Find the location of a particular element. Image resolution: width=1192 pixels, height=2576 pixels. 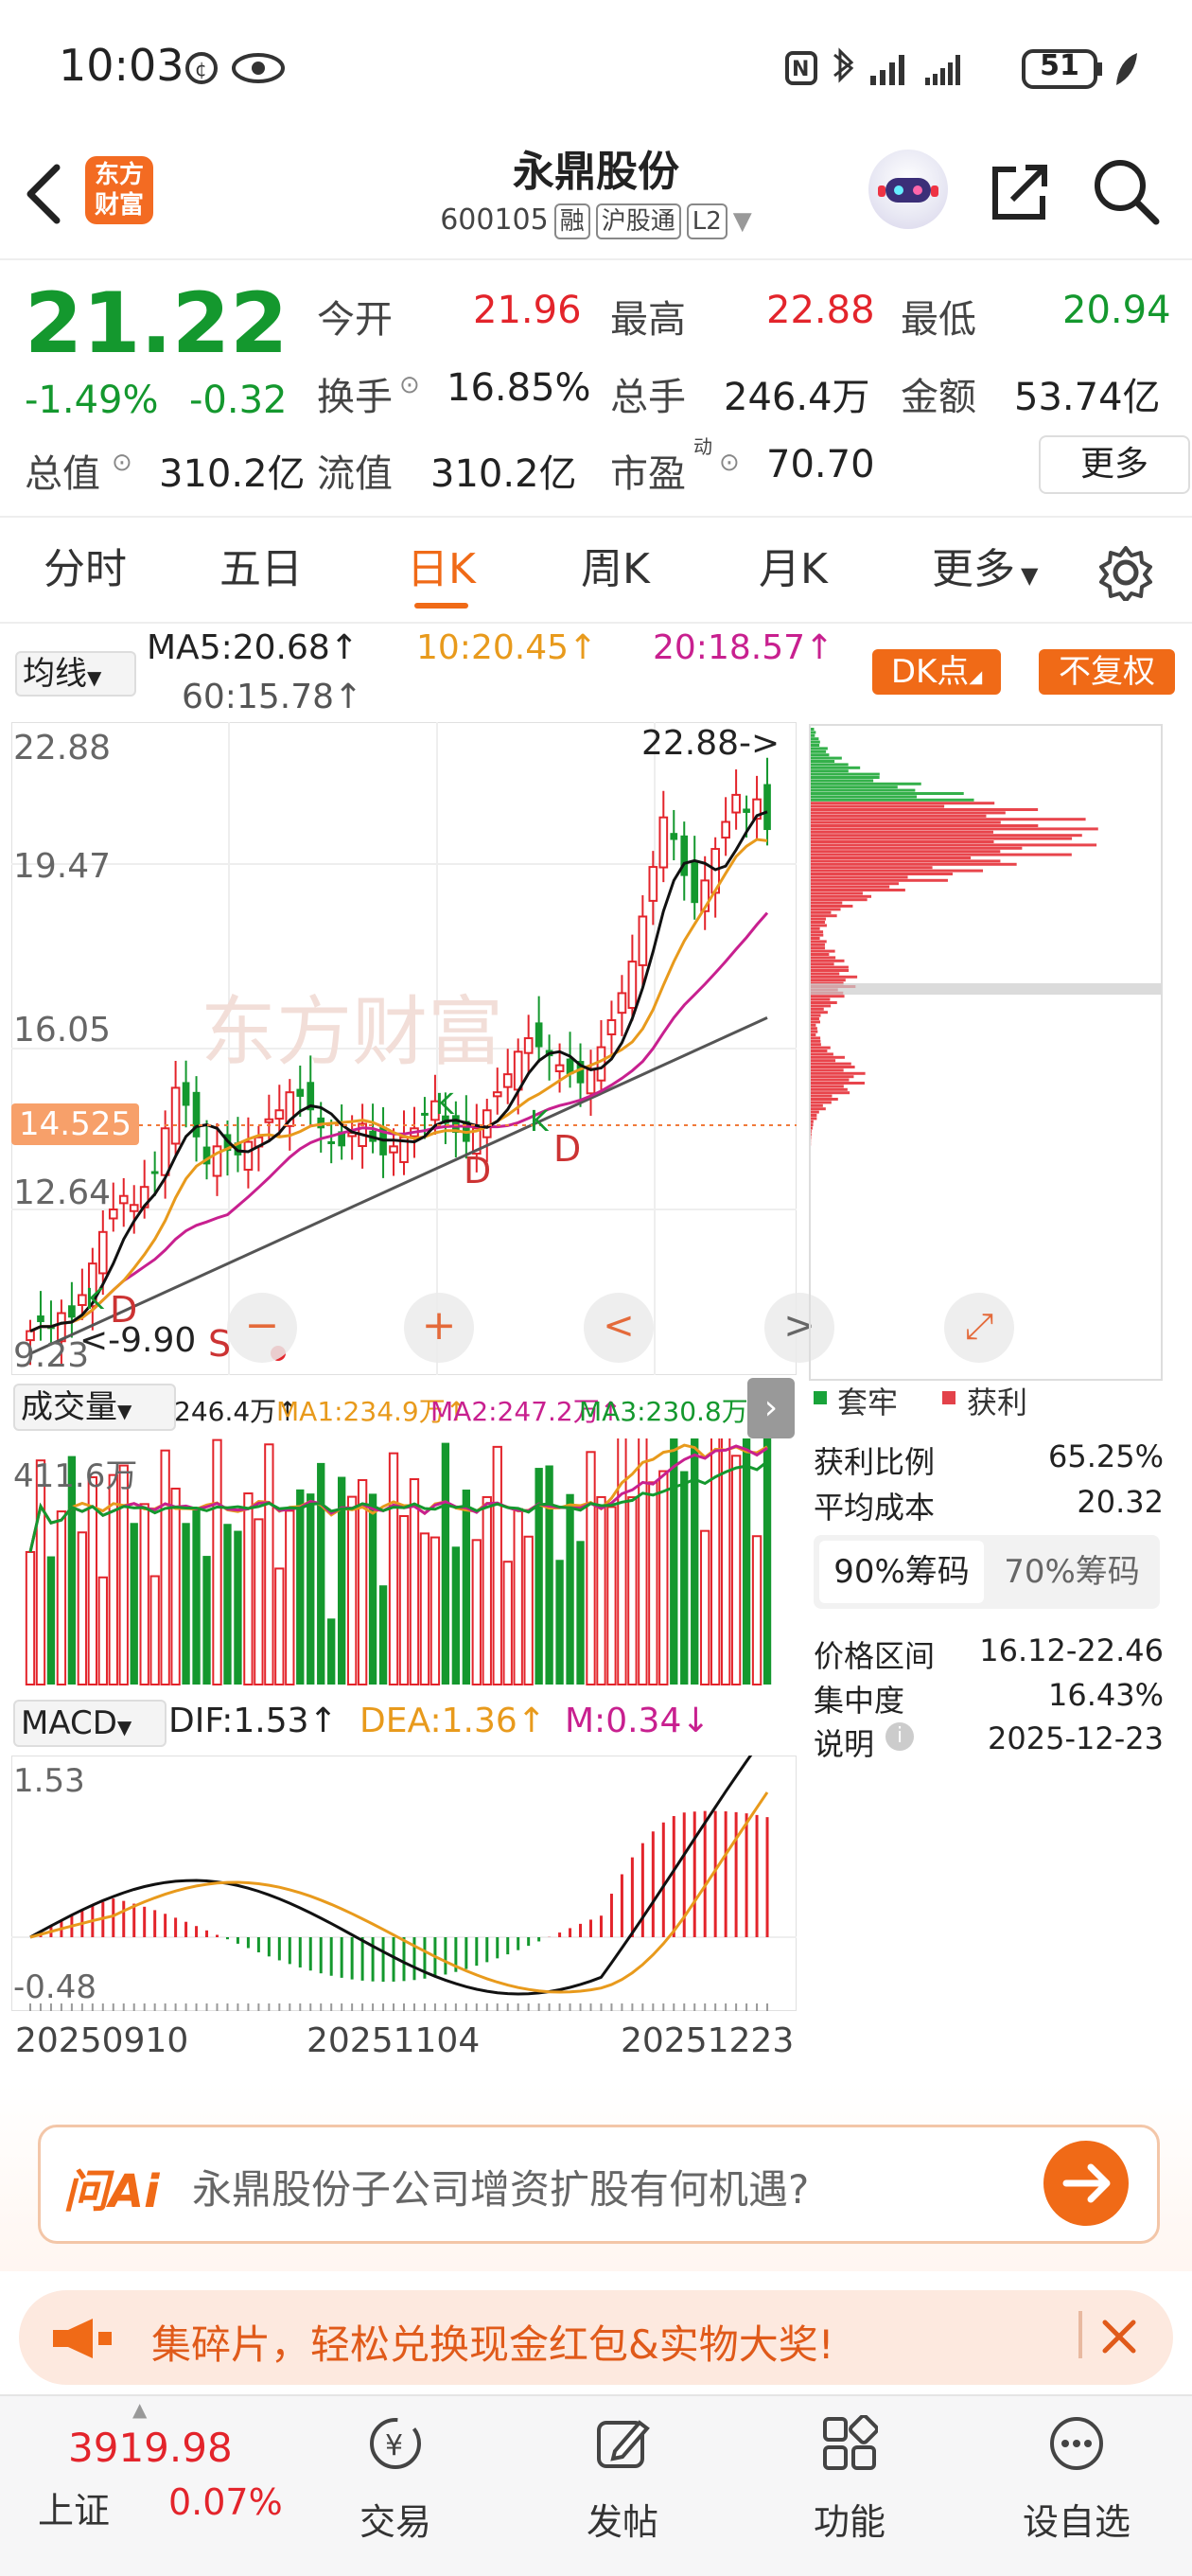

index-ticker: ▲ 3919.98 上证 0.07% is located at coordinates (142, 2486).